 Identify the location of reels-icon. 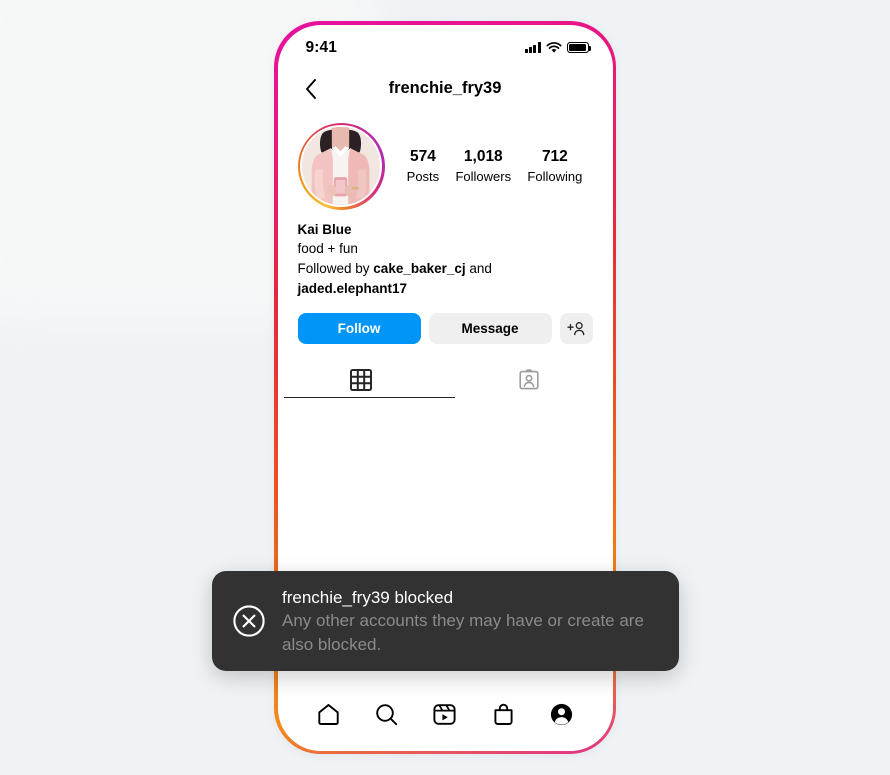
(445, 714).